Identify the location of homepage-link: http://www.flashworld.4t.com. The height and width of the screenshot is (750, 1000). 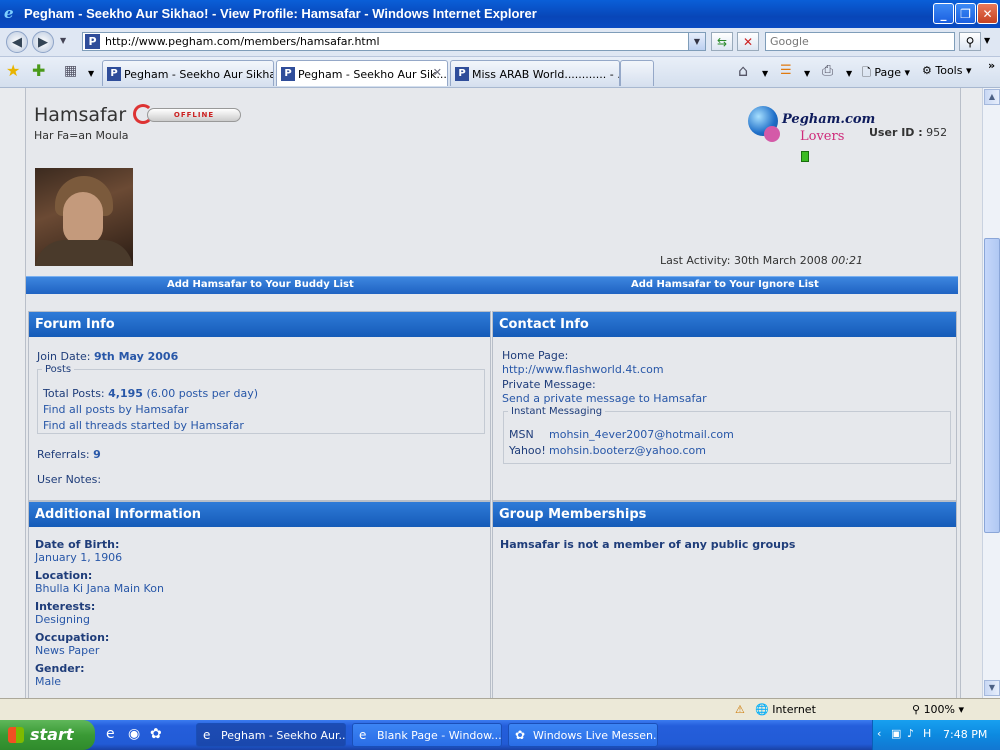
(583, 369).